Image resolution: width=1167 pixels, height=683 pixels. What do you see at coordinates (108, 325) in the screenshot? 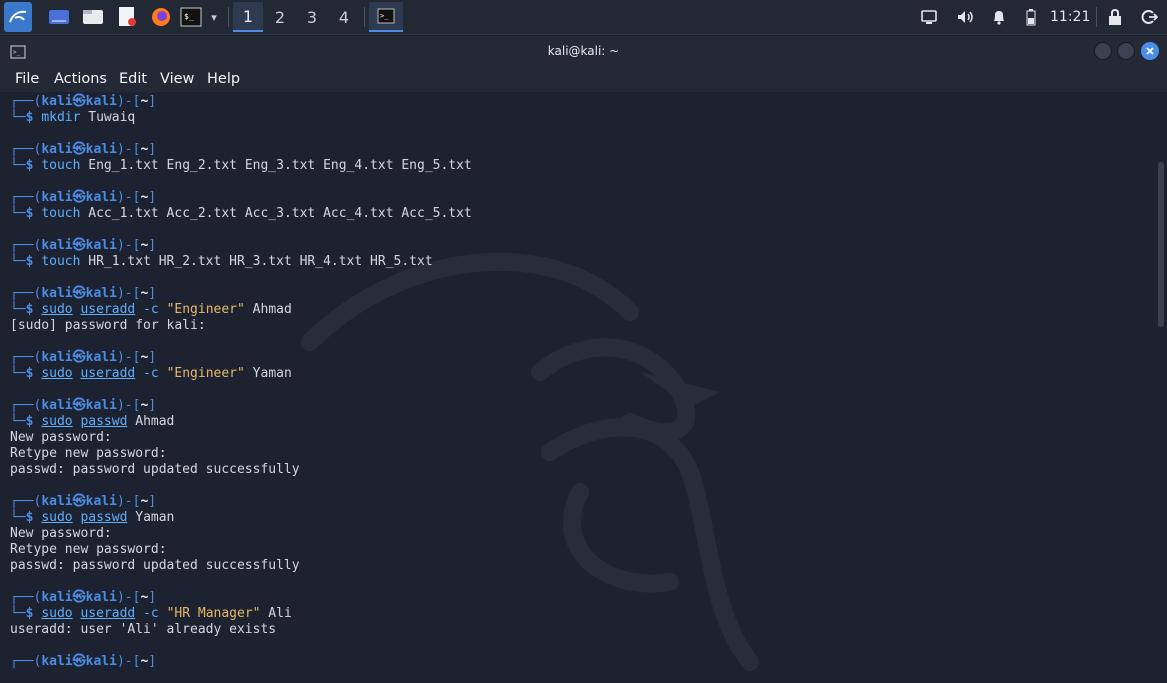
I see `output-text: [sudo] password for kali:` at bounding box center [108, 325].